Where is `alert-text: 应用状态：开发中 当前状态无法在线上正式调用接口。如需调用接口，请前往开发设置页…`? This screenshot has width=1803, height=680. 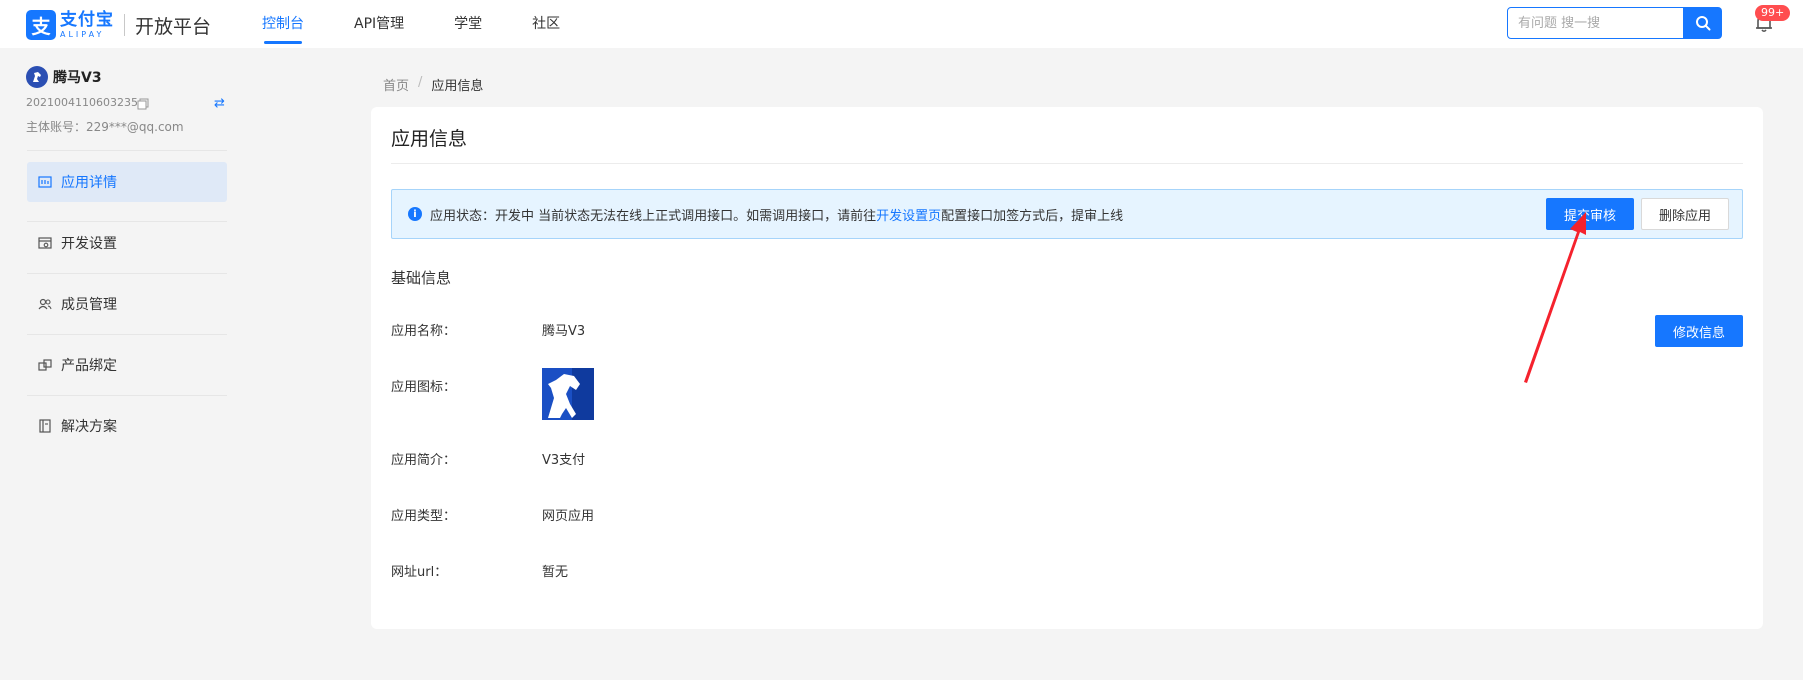
alert-text: 应用状态：开发中 当前状态无法在线上正式调用接口。如需调用接口，请前往开发设置页… is located at coordinates (776, 214).